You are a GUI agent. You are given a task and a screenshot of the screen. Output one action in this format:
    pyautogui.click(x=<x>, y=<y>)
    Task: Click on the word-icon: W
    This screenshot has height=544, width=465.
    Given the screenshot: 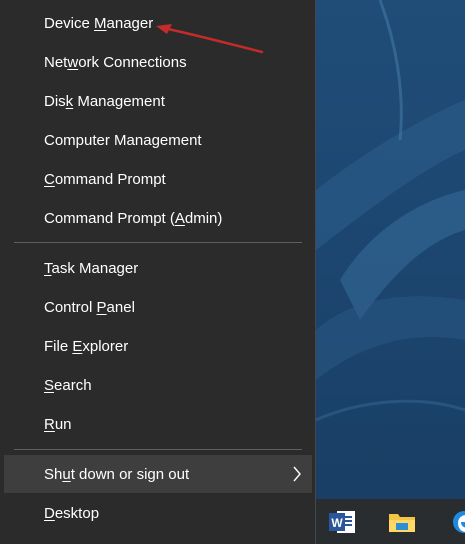 What is the action you would take?
    pyautogui.click(x=342, y=521)
    